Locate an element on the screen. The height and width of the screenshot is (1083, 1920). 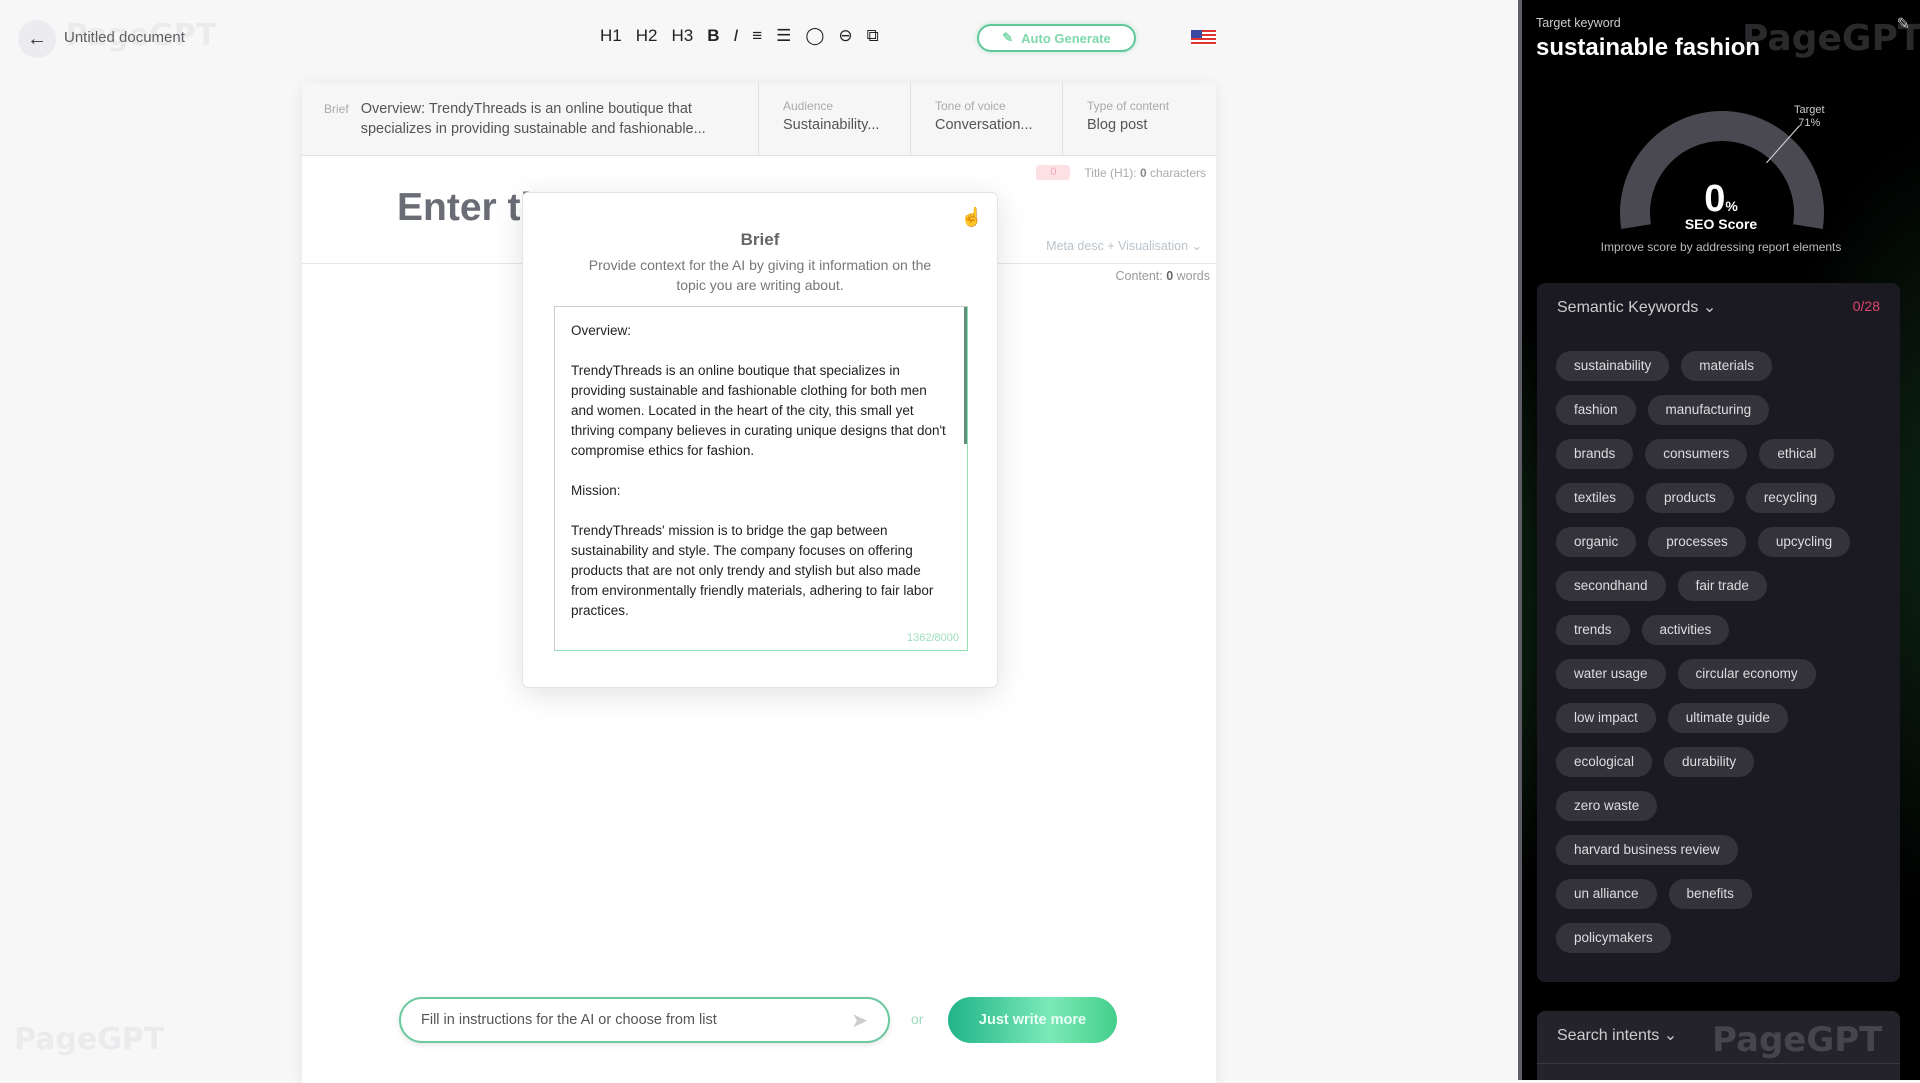
chip-row: low impact ultimate guide is located at coordinates (1703, 725).